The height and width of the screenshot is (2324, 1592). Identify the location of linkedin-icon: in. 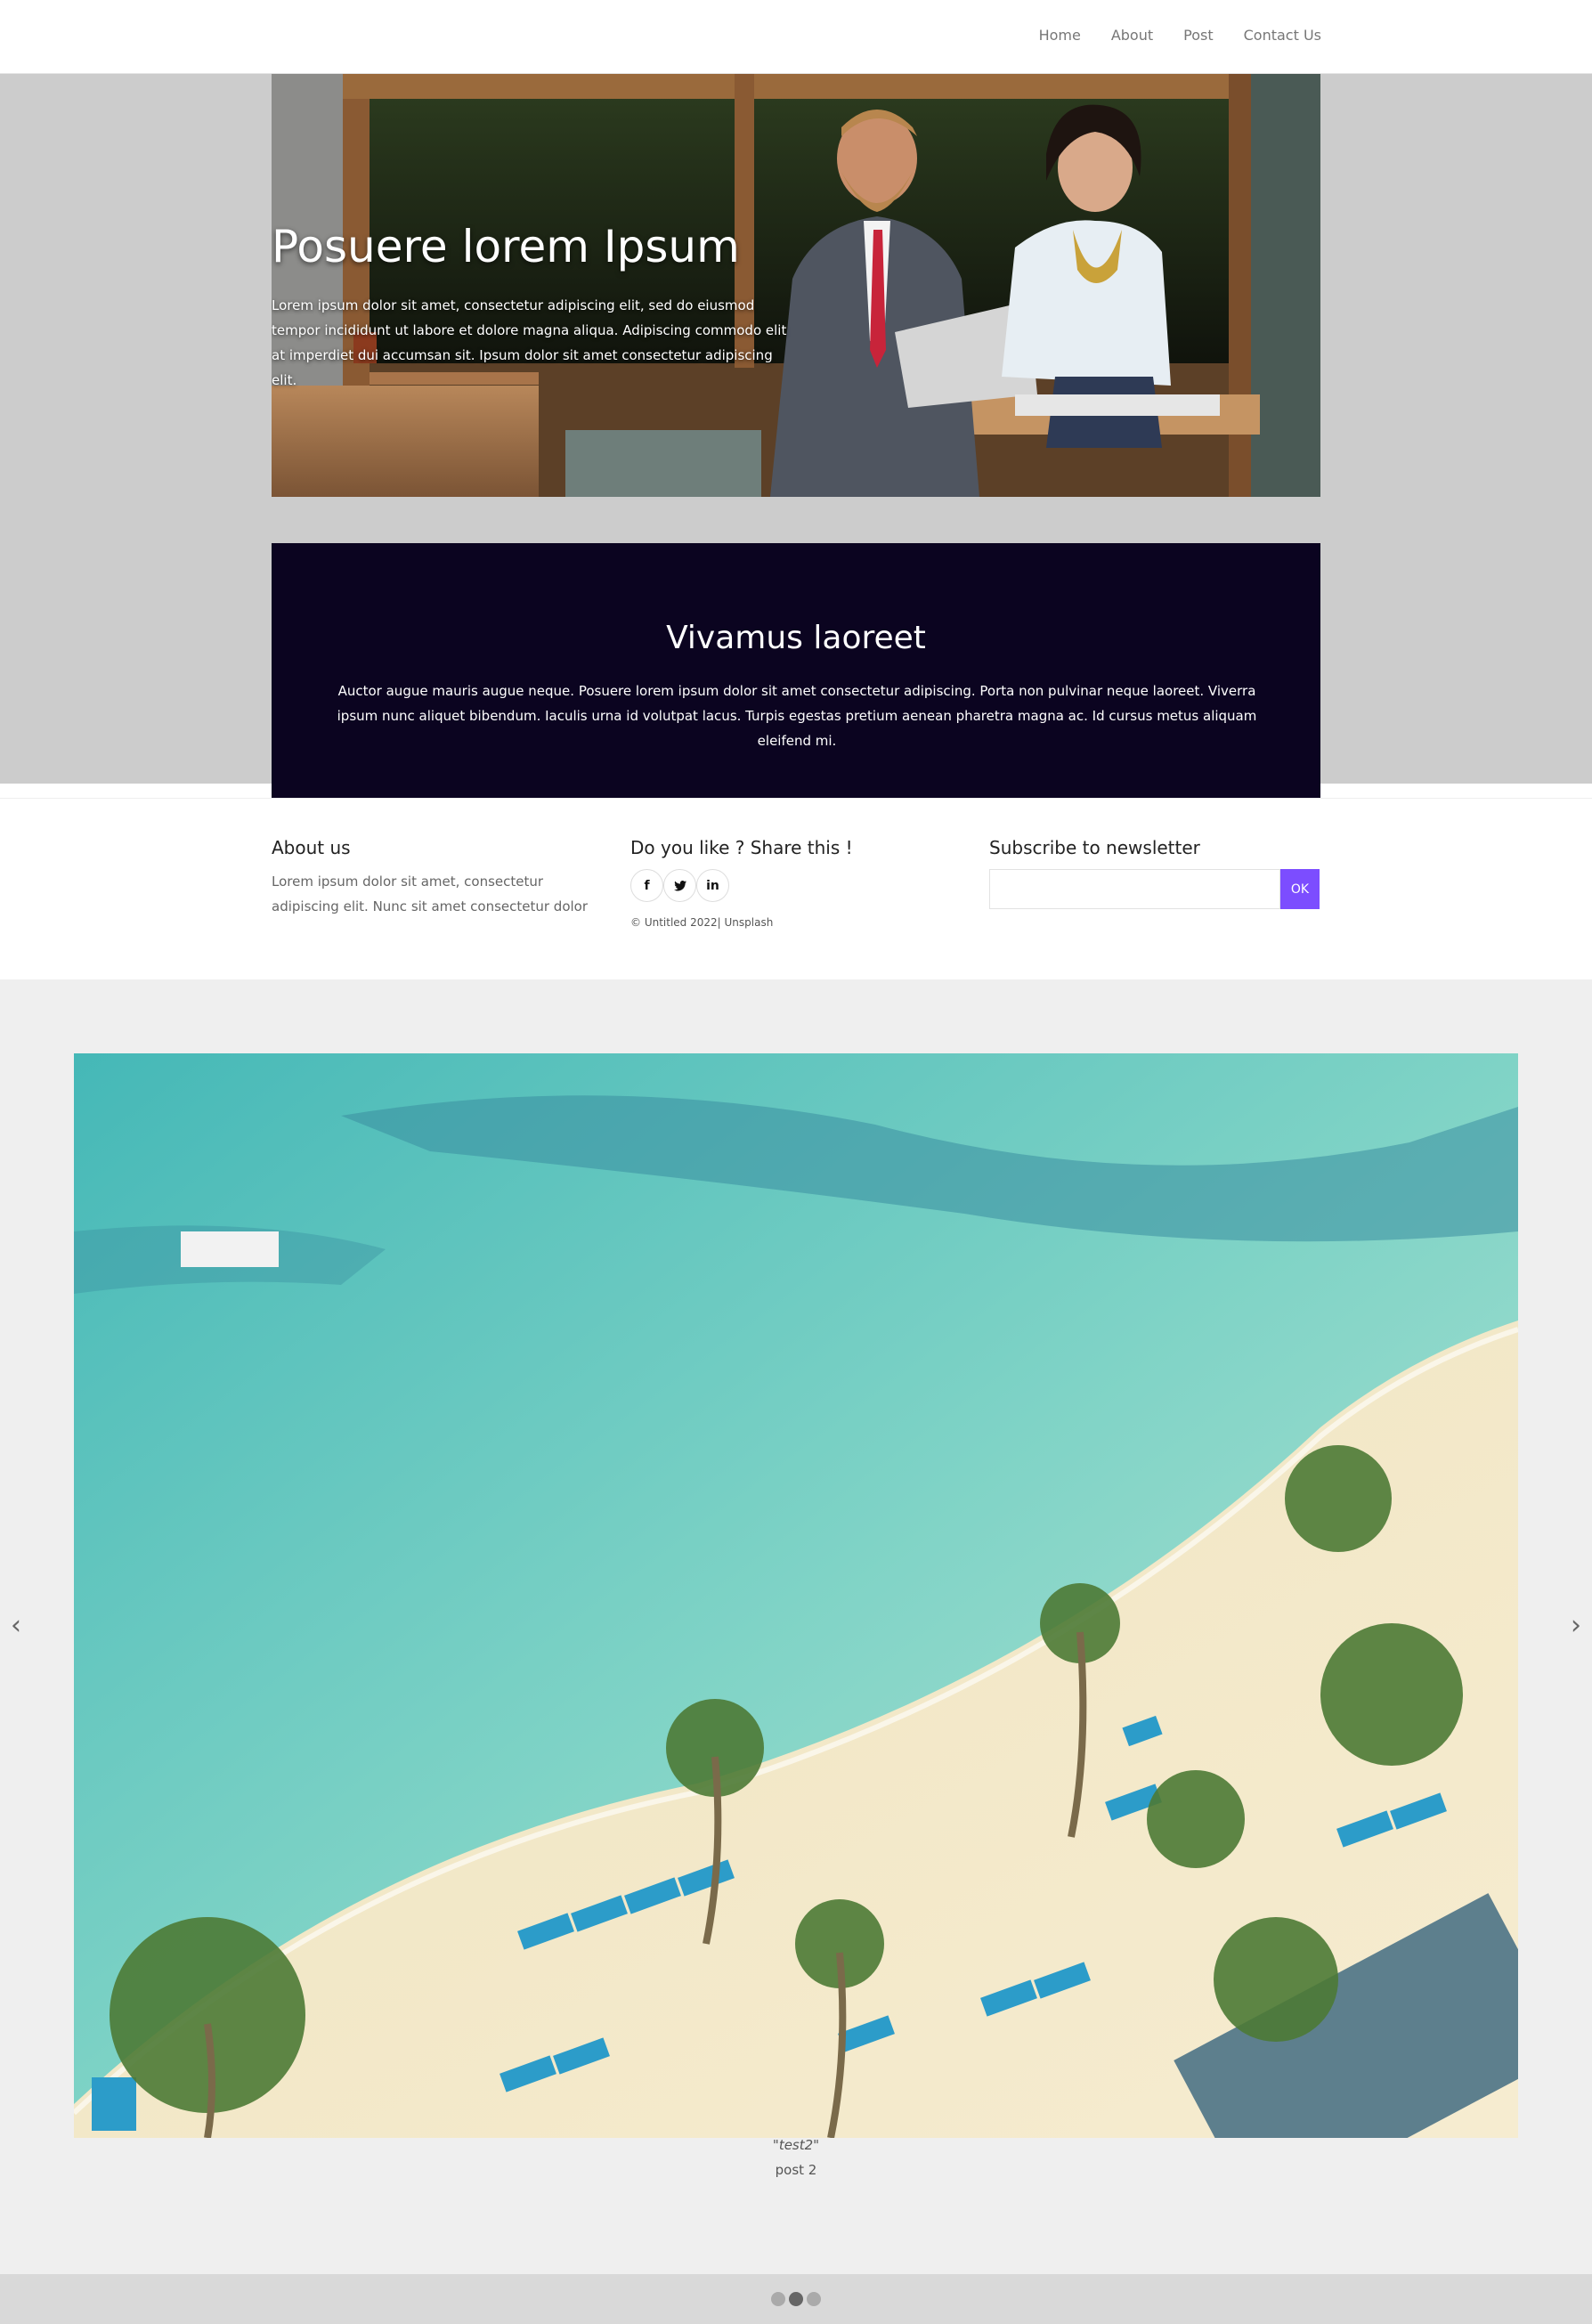
(712, 886).